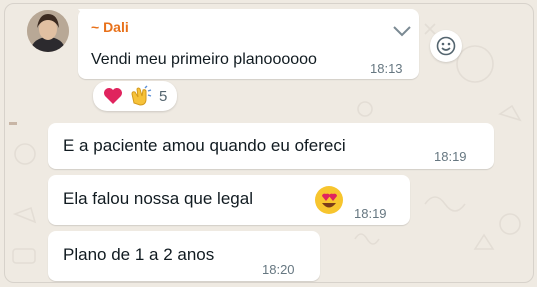  Describe the element at coordinates (139, 254) in the screenshot. I see `message-text: Plano de 1 a 2 anos` at that location.